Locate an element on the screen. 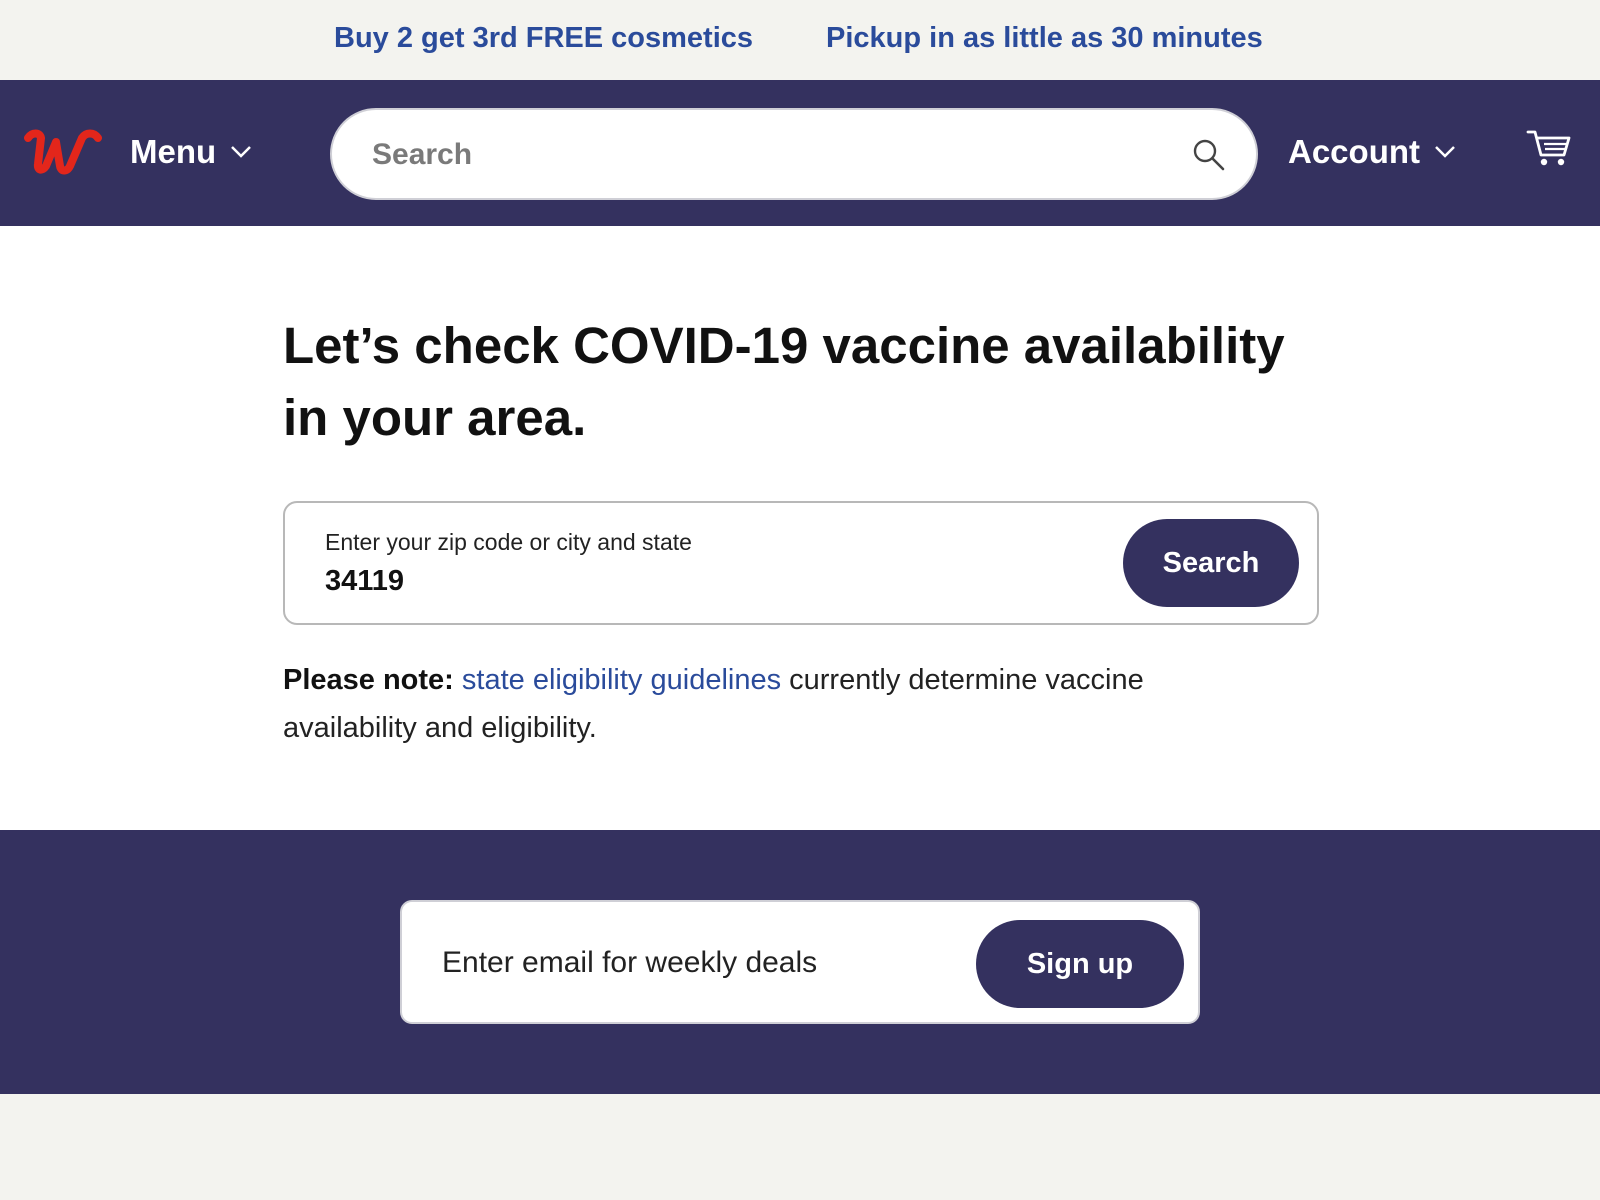 The width and height of the screenshot is (1600, 1200). sign-up-button: Sign up is located at coordinates (1080, 964).